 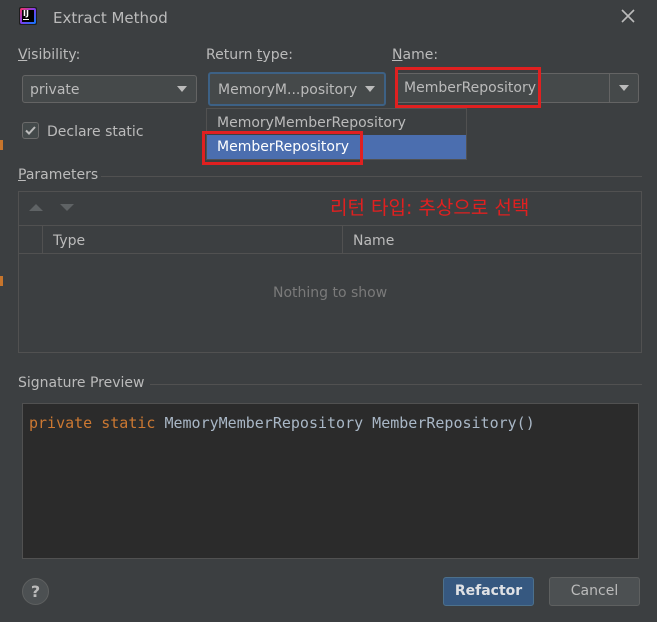 I want to click on parameters-separator, so click(x=371, y=176).